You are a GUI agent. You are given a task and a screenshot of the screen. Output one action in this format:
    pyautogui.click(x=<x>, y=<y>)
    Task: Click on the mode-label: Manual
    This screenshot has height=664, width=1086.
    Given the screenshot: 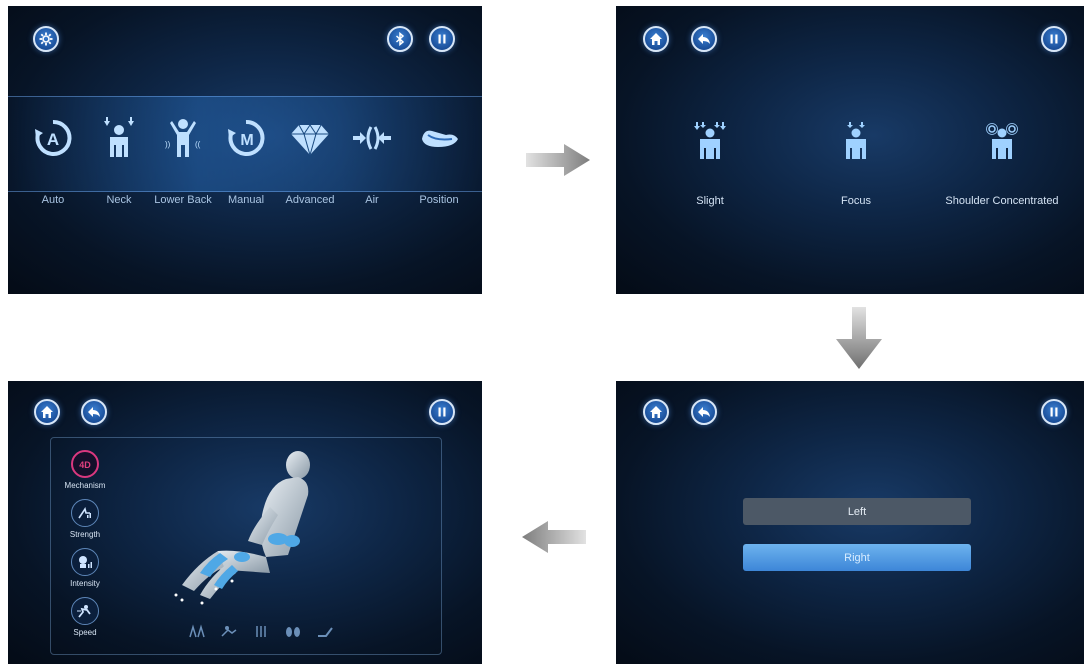 What is the action you would take?
    pyautogui.click(x=246, y=200)
    